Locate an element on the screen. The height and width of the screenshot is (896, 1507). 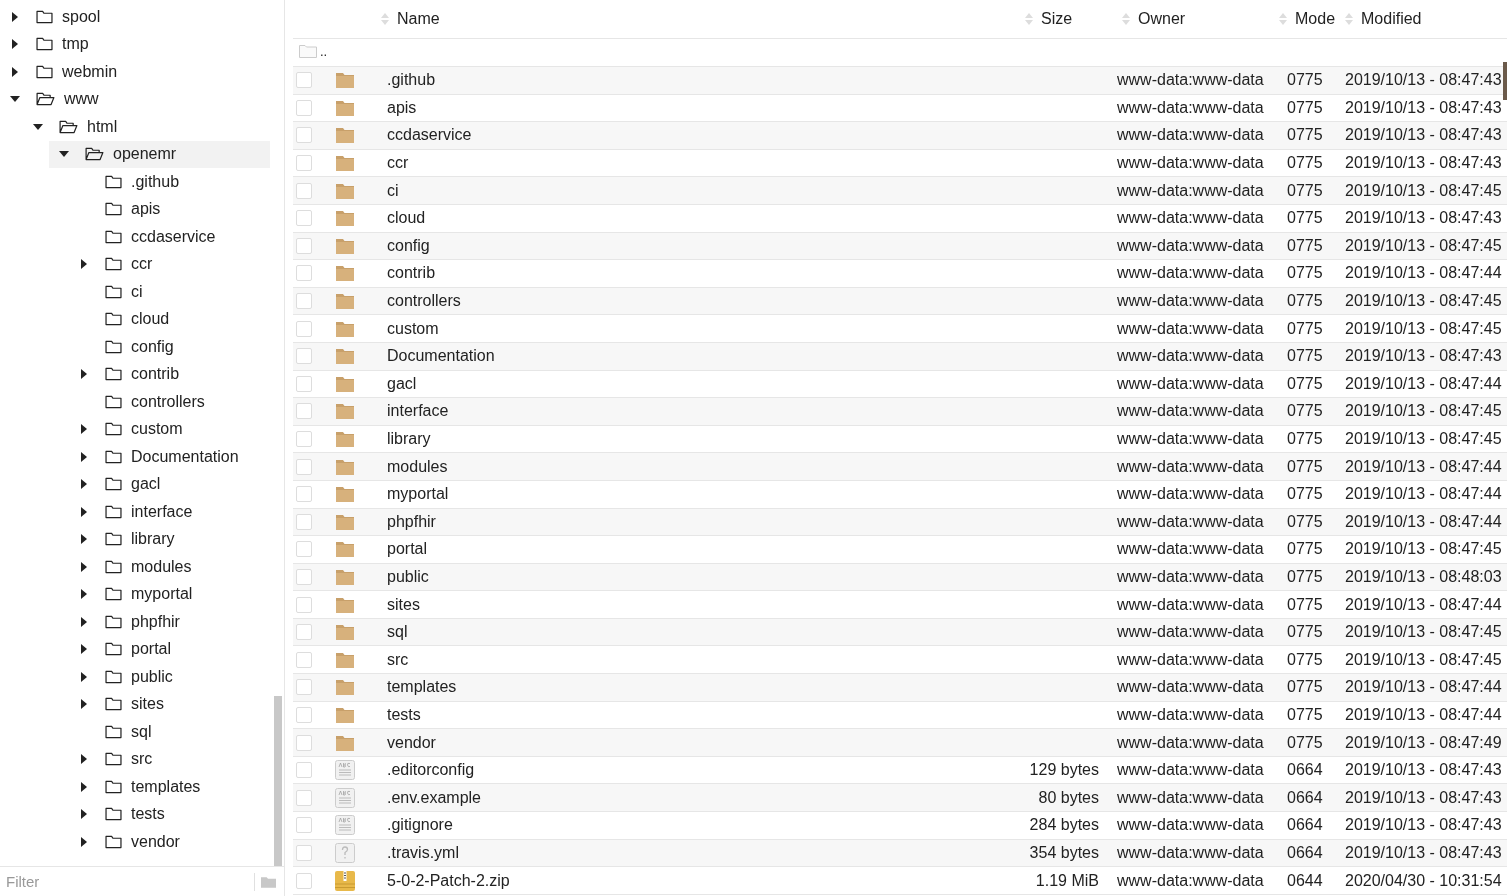
parent-link: .. is located at coordinates (324, 51).